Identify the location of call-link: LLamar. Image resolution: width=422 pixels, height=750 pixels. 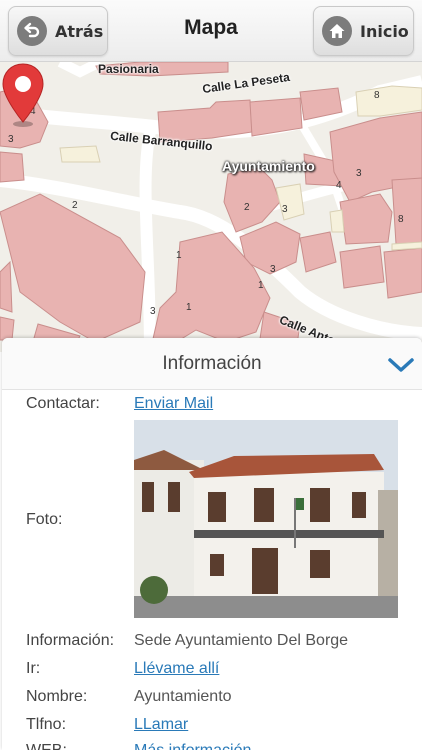
(161, 725).